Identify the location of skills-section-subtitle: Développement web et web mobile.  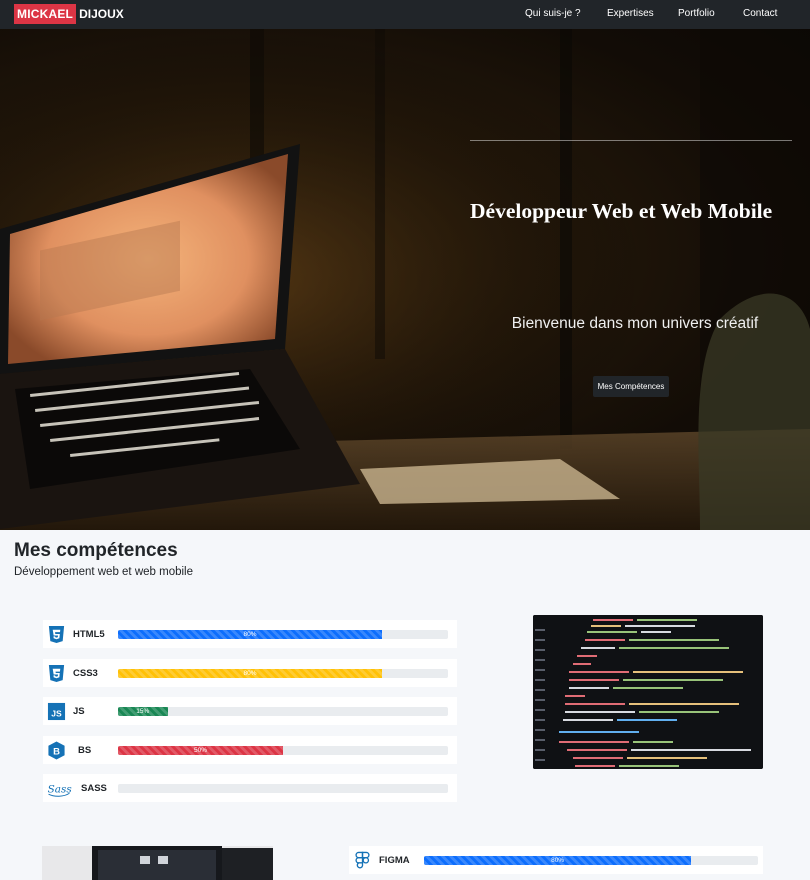
(103, 572).